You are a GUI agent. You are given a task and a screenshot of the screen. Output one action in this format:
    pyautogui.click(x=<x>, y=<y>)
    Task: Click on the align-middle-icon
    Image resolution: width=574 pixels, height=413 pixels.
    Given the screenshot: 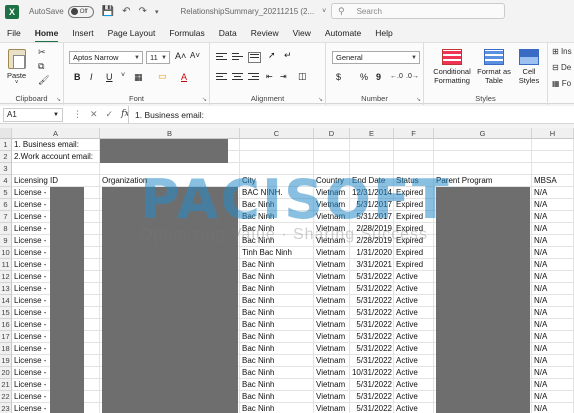 What is the action you would take?
    pyautogui.click(x=237, y=57)
    